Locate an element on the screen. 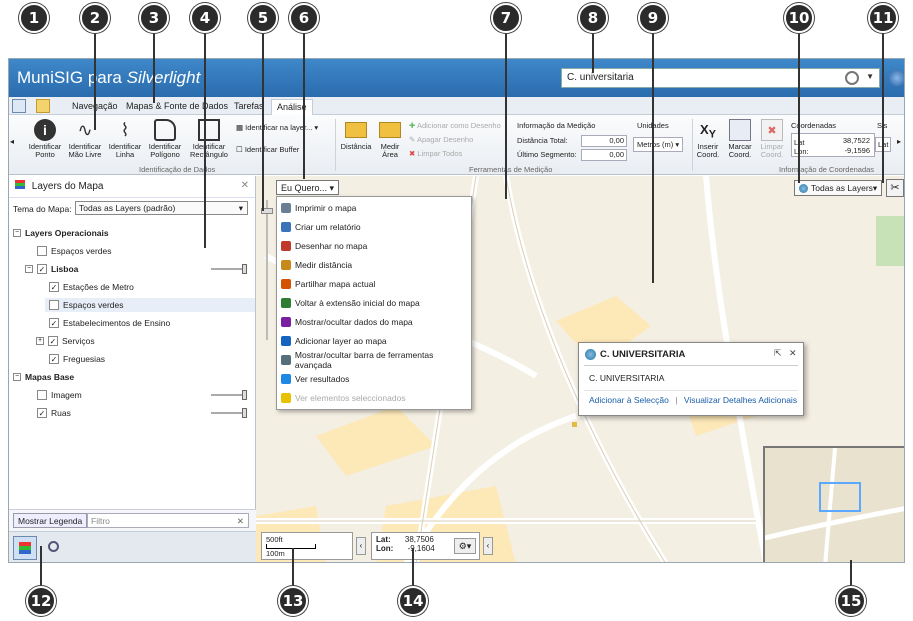  tree-item-ensino: ✓ Estabelecimentos de Ensino is located at coordinates (109, 323).